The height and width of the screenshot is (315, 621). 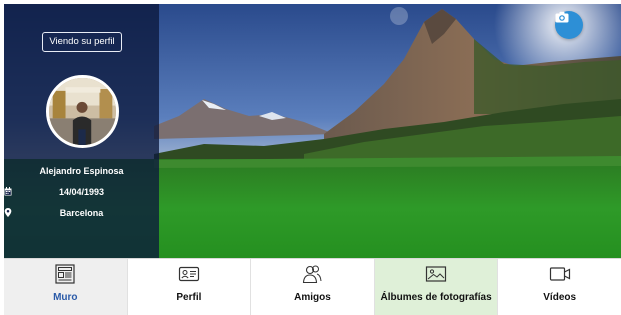 I want to click on tab-wall: Muro, so click(x=66, y=287).